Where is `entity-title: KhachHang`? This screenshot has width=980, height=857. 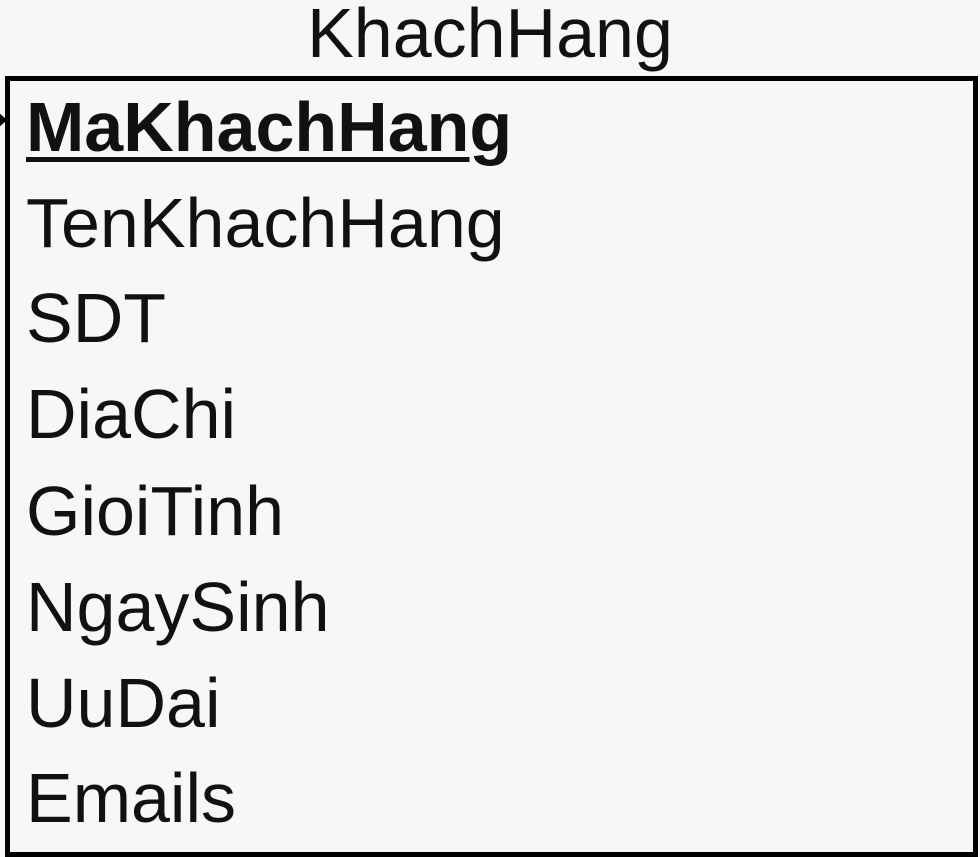
entity-title: KhachHang is located at coordinates (490, 36).